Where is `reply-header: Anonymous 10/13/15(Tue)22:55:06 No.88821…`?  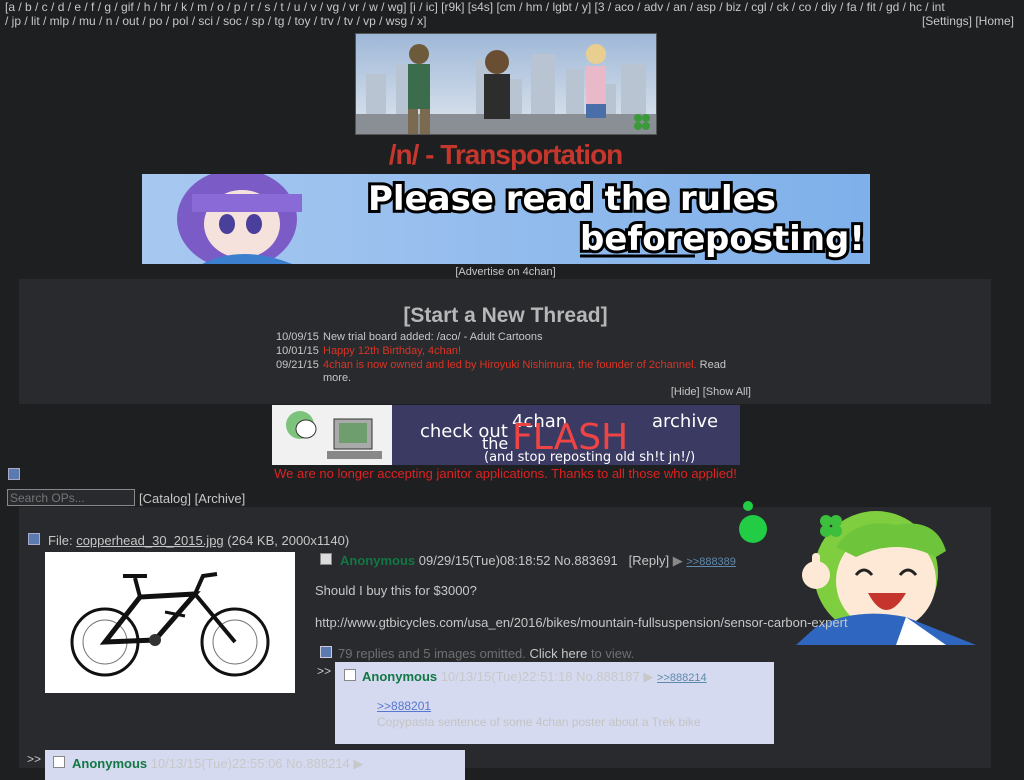
reply-header: Anonymous 10/13/15(Tue)22:55:06 No.88821… is located at coordinates (217, 764).